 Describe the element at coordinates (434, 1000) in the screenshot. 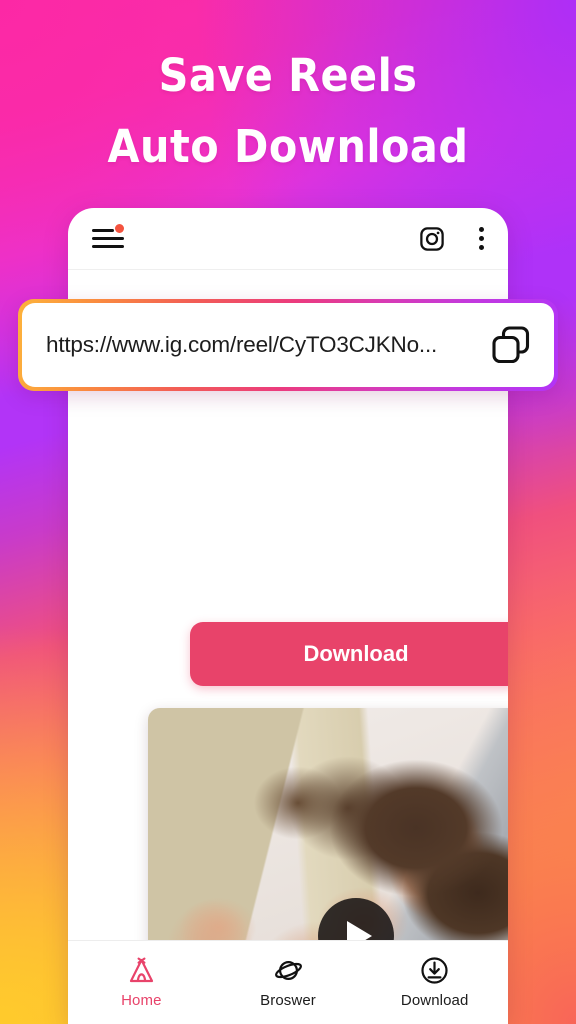

I see `nav-label-download: Download` at that location.